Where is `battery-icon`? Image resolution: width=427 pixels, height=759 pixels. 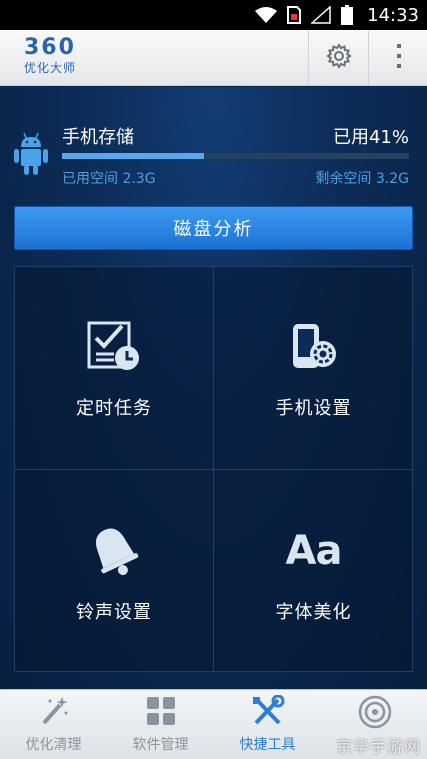 battery-icon is located at coordinates (347, 15).